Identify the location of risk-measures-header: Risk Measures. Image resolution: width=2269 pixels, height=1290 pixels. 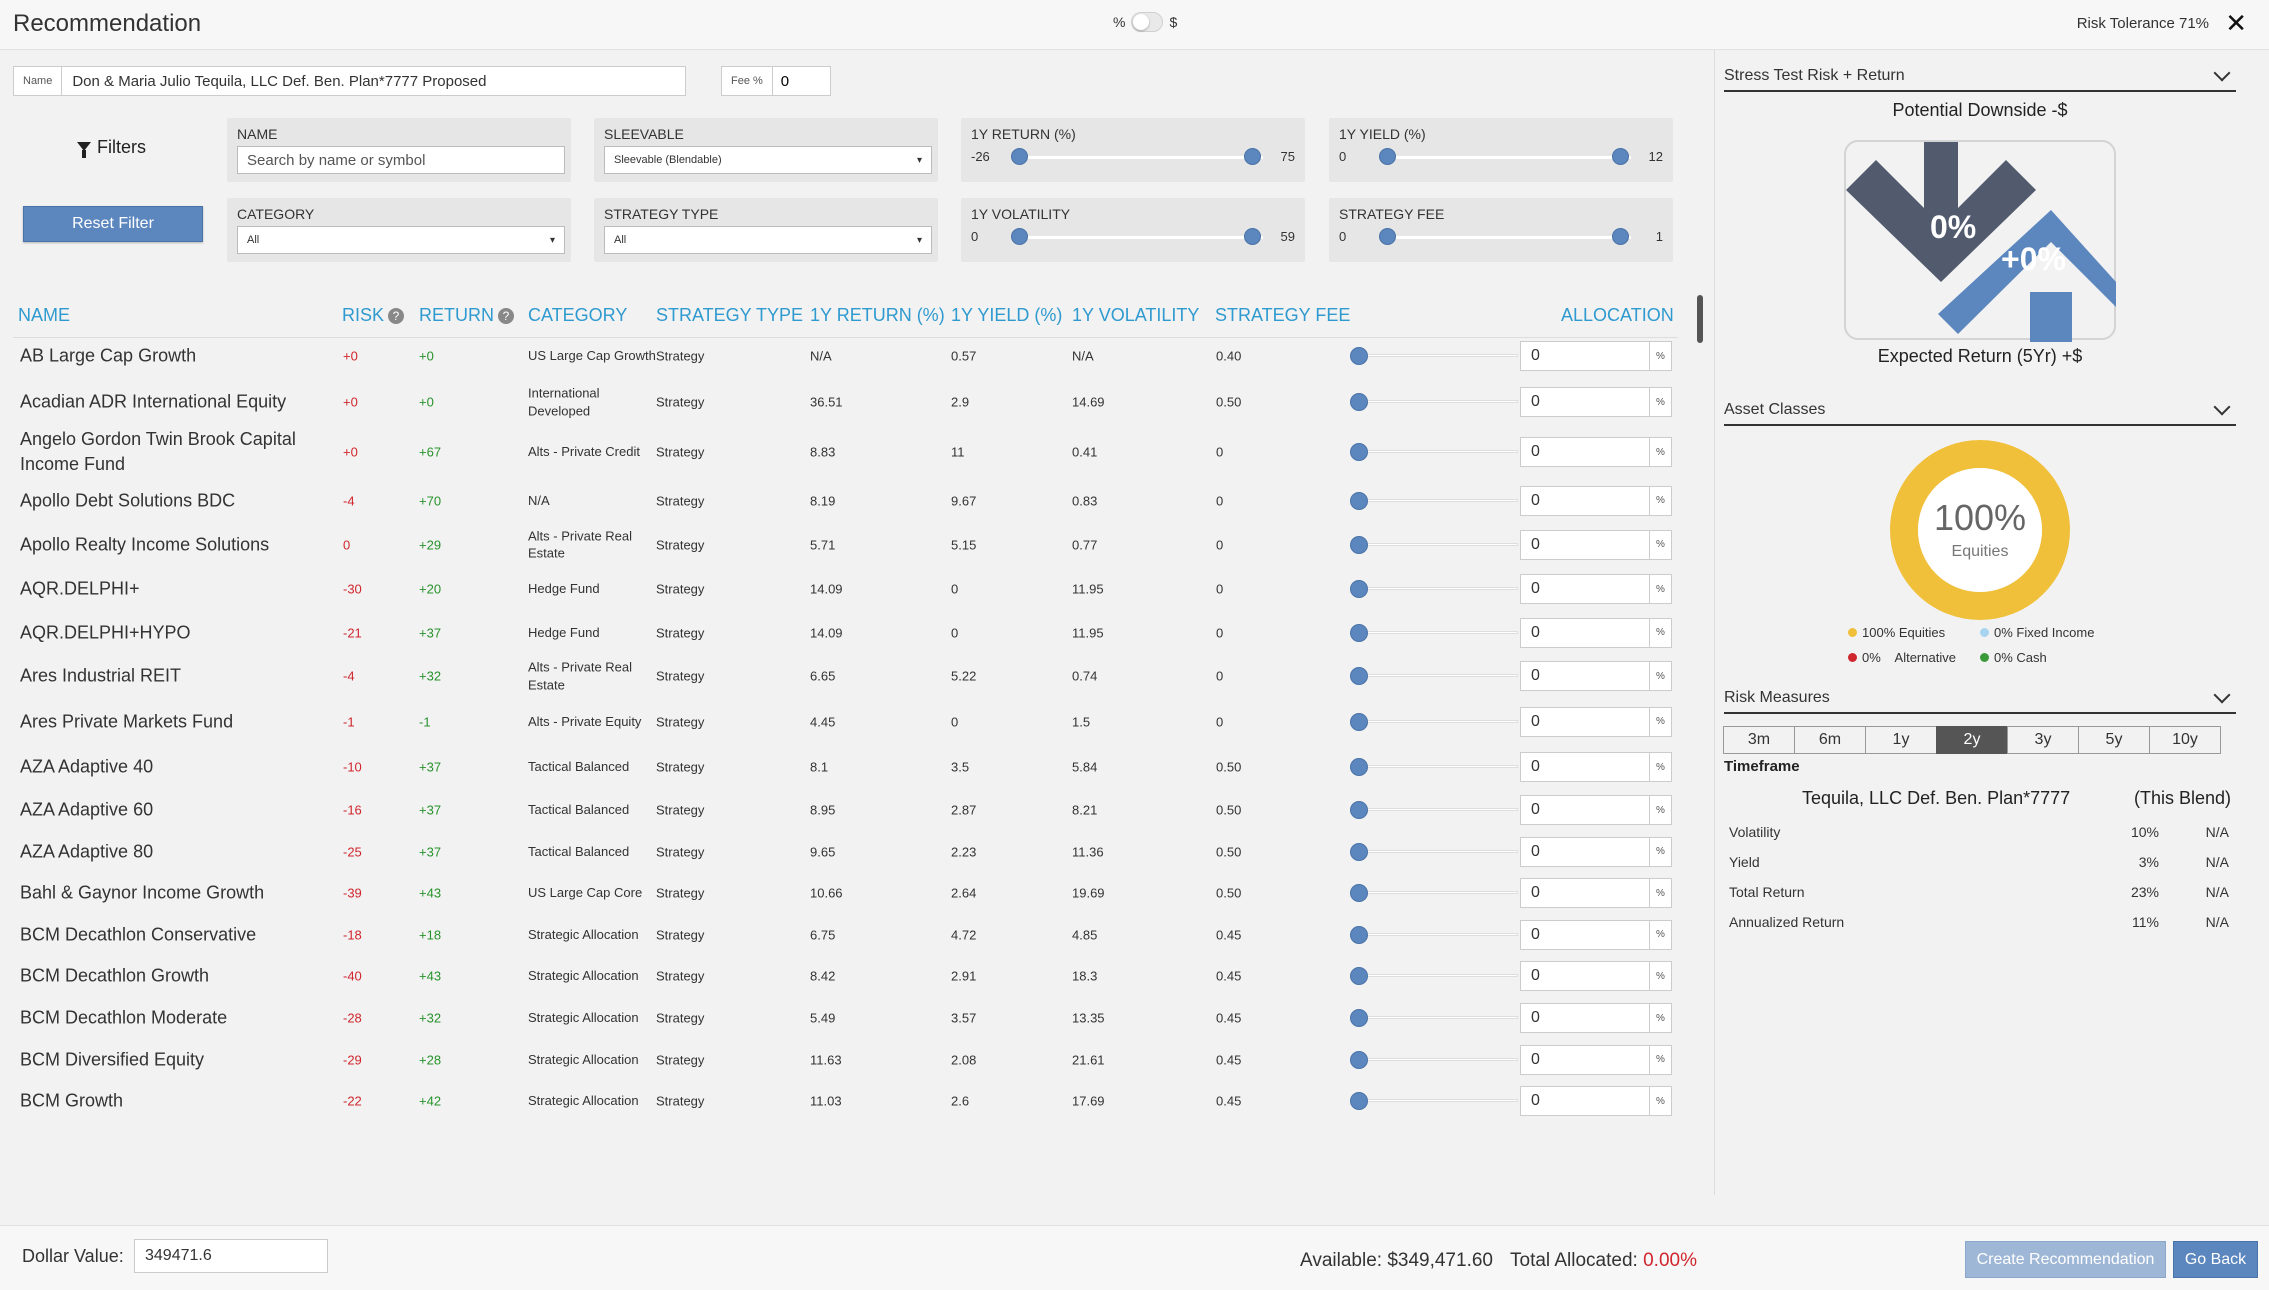
(1980, 699).